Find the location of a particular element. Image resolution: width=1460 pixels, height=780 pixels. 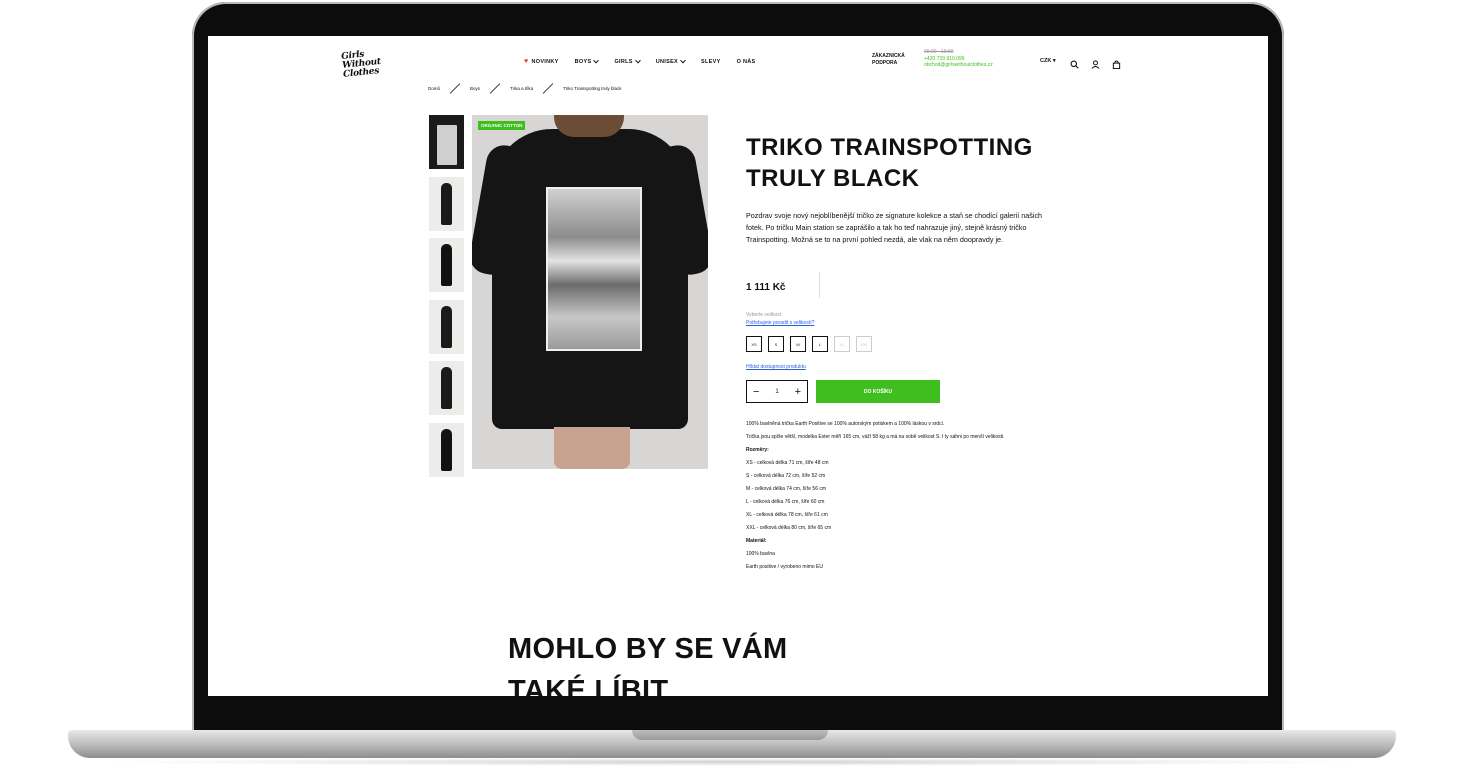

breadcrumb-item: Boys is located at coordinates (475, 88).